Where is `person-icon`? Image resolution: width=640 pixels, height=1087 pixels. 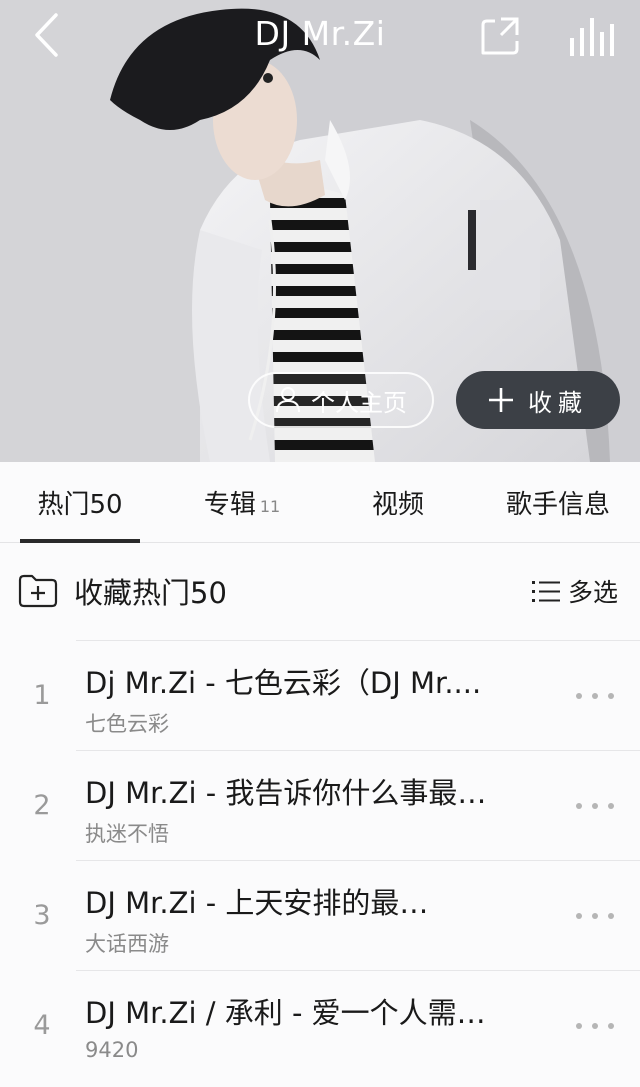 person-icon is located at coordinates (288, 400).